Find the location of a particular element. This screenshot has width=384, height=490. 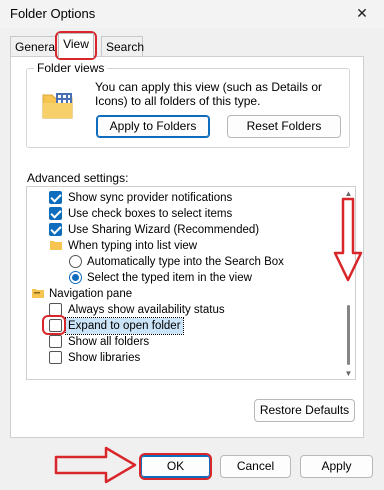

navigation-pane-icon is located at coordinates (38, 293).